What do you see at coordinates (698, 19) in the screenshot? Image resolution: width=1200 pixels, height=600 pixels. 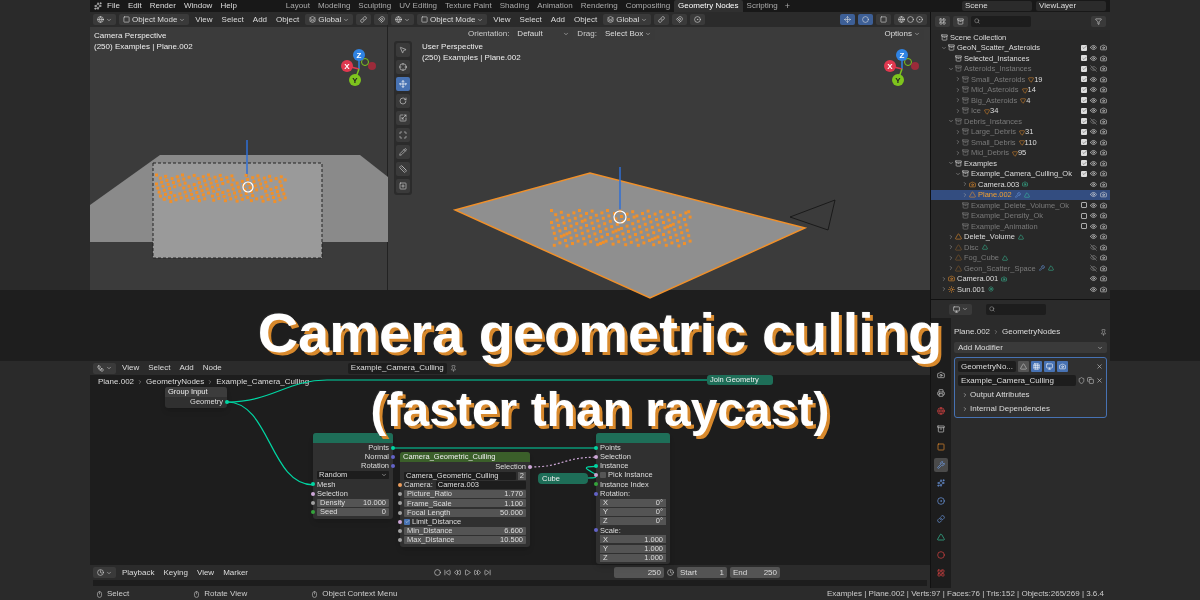 I see `proportional-button` at bounding box center [698, 19].